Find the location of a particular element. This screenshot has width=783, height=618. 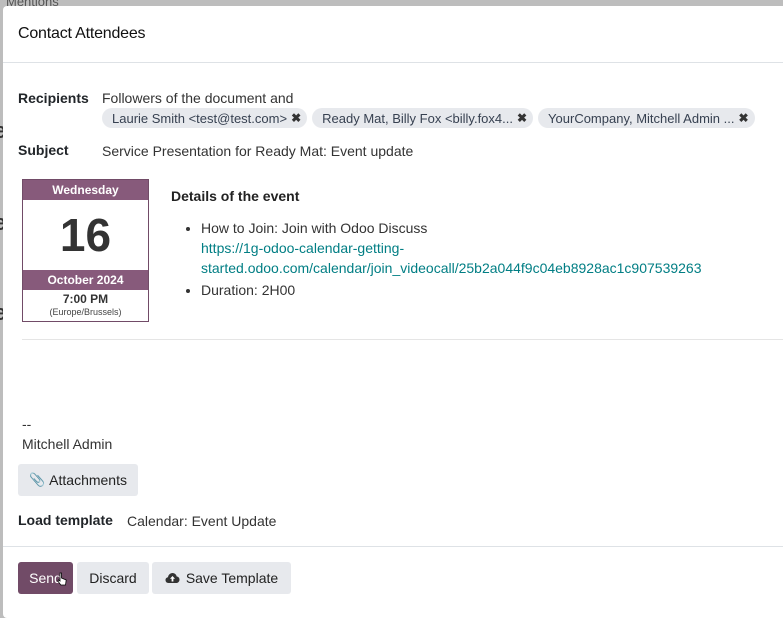

save-template-button: Save Template is located at coordinates (221, 578).